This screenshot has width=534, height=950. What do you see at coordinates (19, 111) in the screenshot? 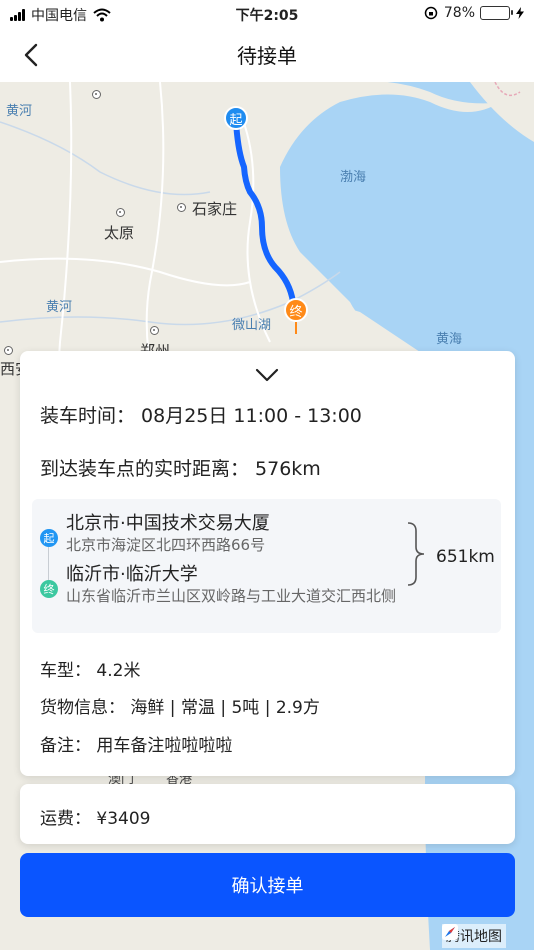
I see `map-label-huanghe-top: 黄河` at bounding box center [19, 111].